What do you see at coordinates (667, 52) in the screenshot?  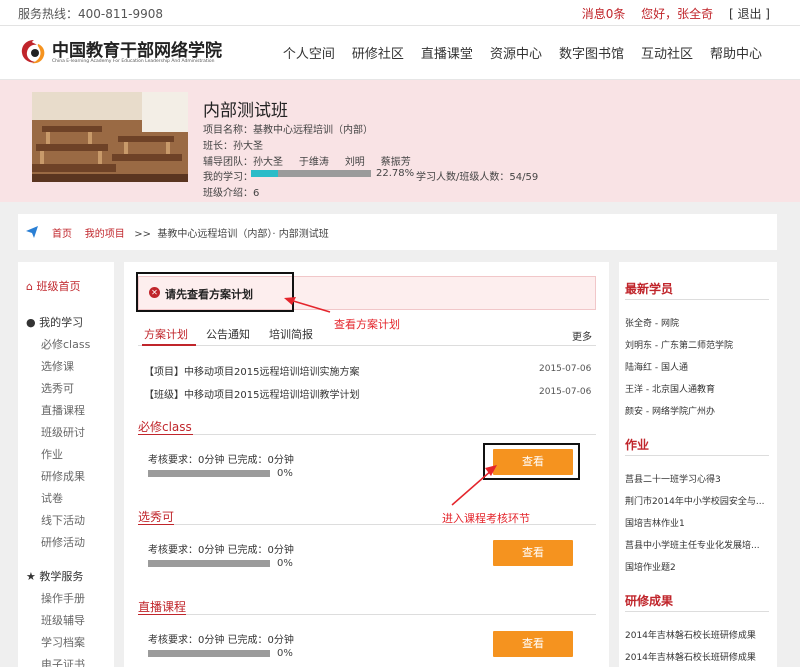 I see `nav-interactive-community: 互动社区` at bounding box center [667, 52].